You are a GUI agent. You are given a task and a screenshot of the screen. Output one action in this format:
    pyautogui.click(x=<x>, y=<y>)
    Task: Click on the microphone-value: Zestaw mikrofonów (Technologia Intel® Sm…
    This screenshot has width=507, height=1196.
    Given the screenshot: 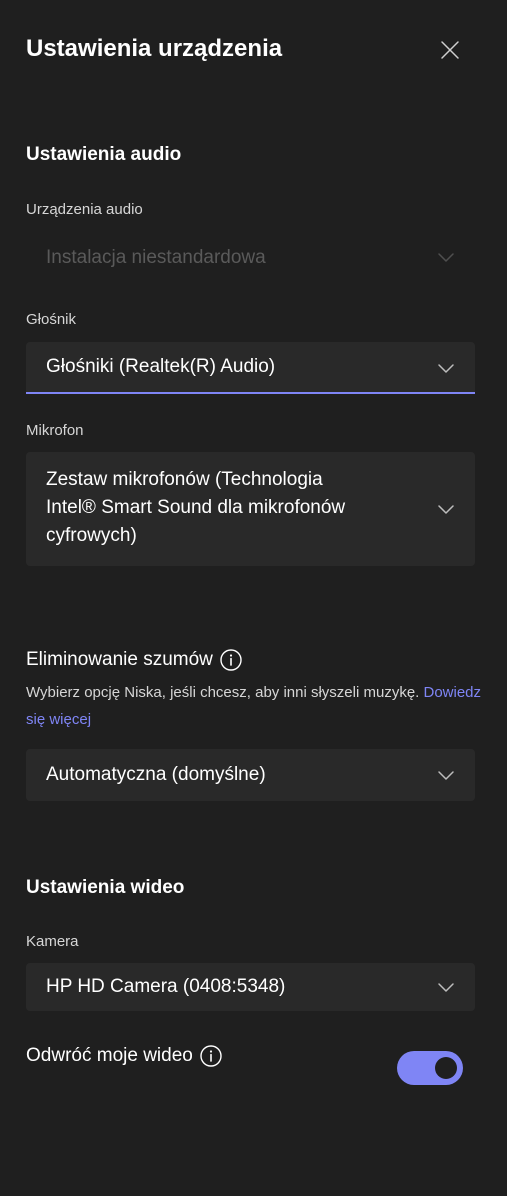 What is the action you would take?
    pyautogui.click(x=230, y=508)
    